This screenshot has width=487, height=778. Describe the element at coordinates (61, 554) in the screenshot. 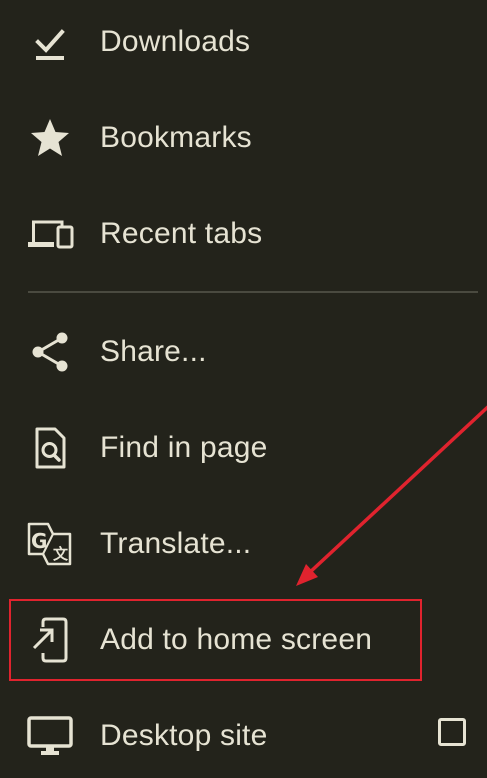

I see `svg-text: 文` at that location.